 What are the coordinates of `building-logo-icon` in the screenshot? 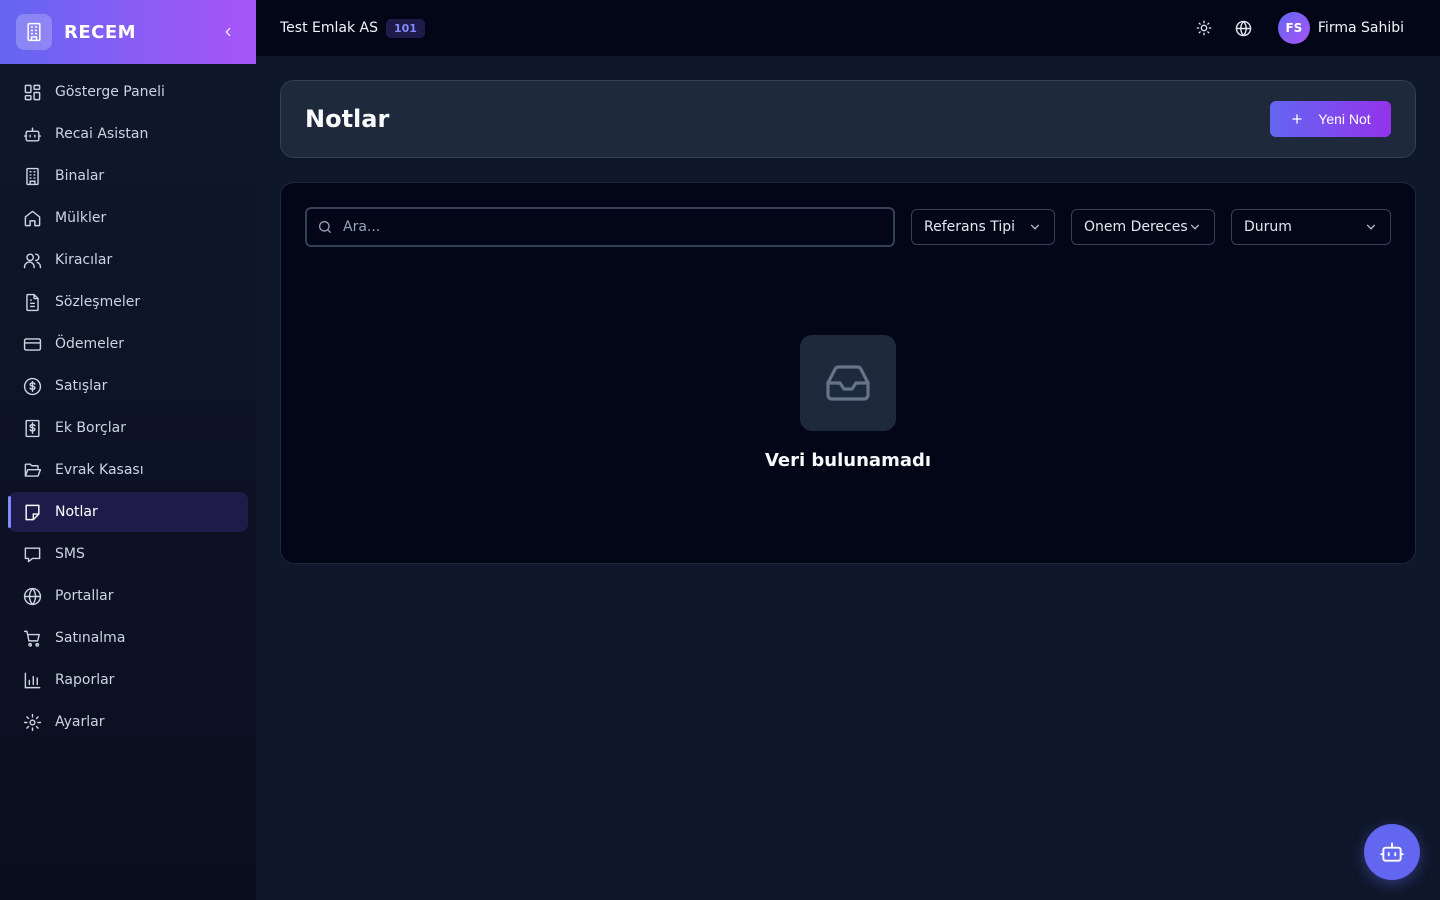 It's located at (34, 32).